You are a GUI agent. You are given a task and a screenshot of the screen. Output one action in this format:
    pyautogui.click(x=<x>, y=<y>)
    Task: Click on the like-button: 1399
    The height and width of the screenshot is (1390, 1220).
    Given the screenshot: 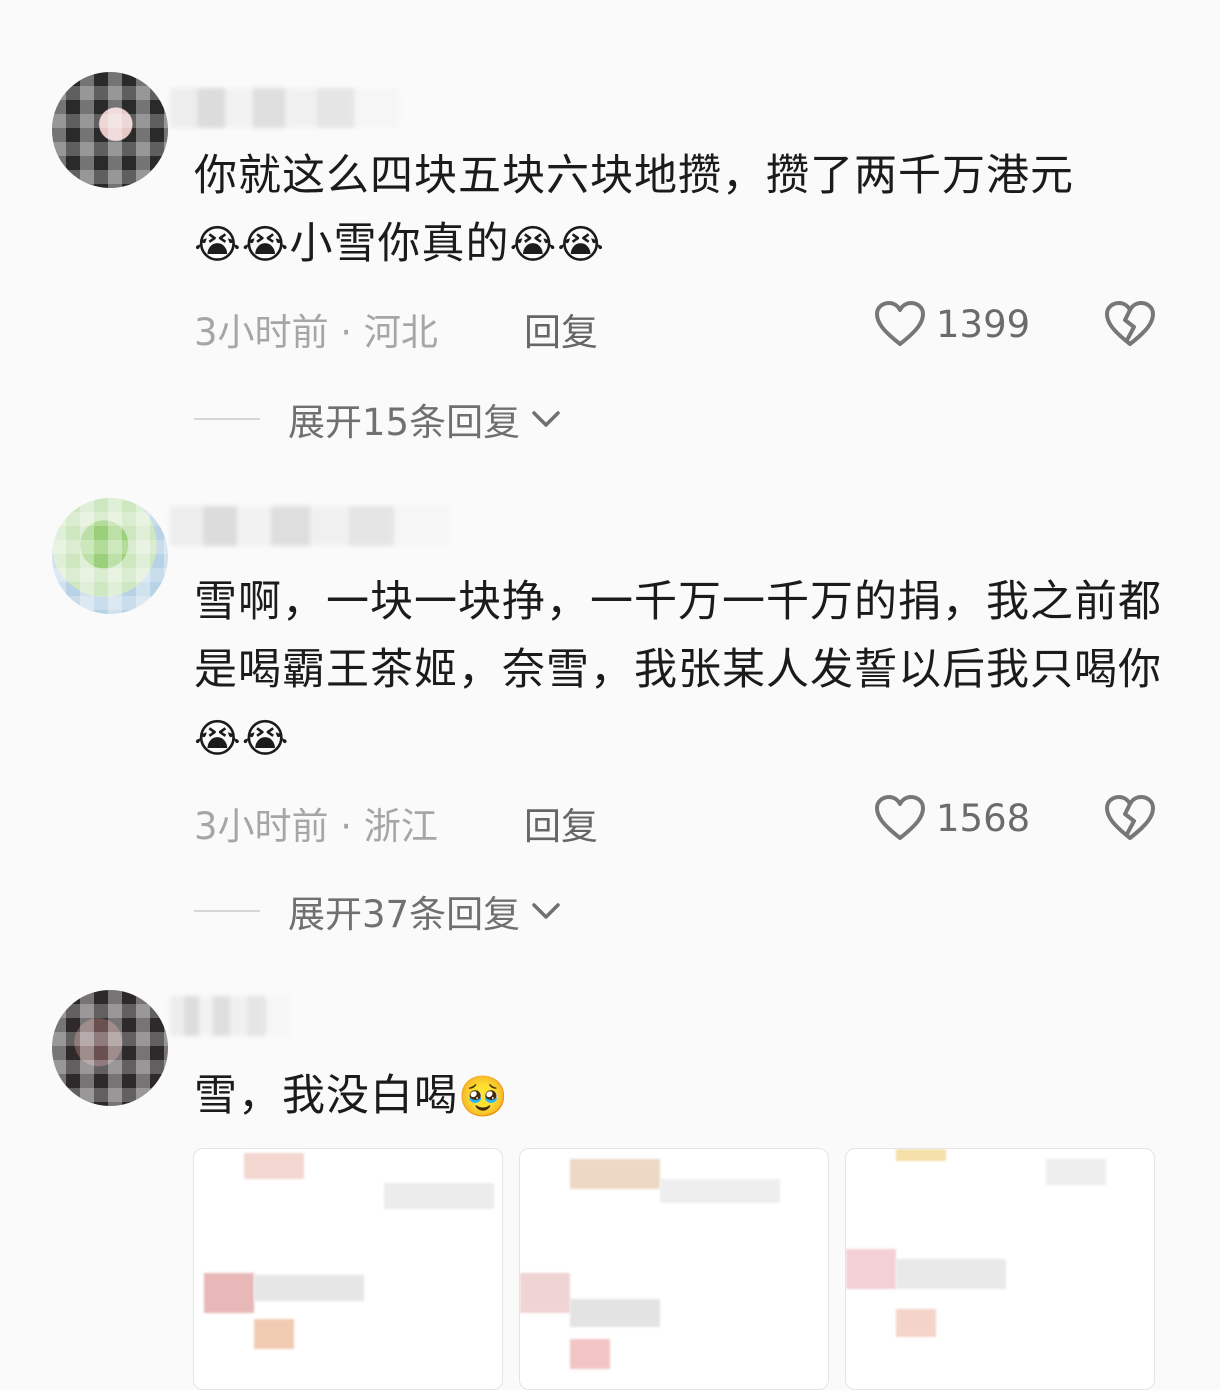 What is the action you would take?
    pyautogui.click(x=952, y=324)
    